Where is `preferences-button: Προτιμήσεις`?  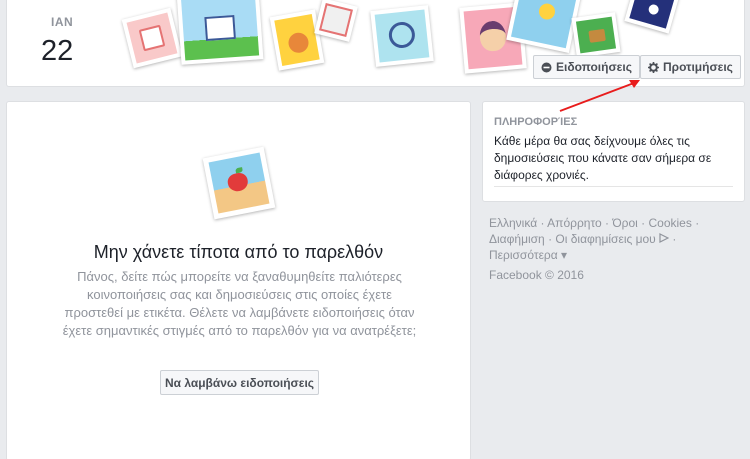
preferences-button: Προτιμήσεις is located at coordinates (690, 67).